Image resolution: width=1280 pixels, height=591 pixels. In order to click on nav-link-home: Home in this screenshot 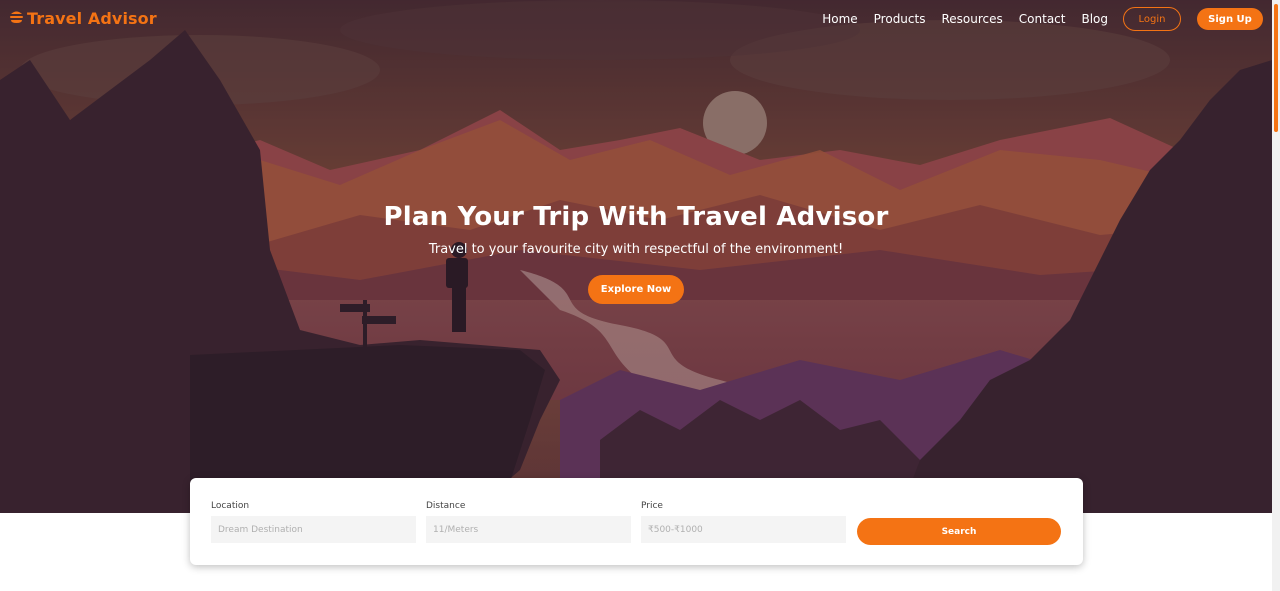, I will do `click(839, 19)`.